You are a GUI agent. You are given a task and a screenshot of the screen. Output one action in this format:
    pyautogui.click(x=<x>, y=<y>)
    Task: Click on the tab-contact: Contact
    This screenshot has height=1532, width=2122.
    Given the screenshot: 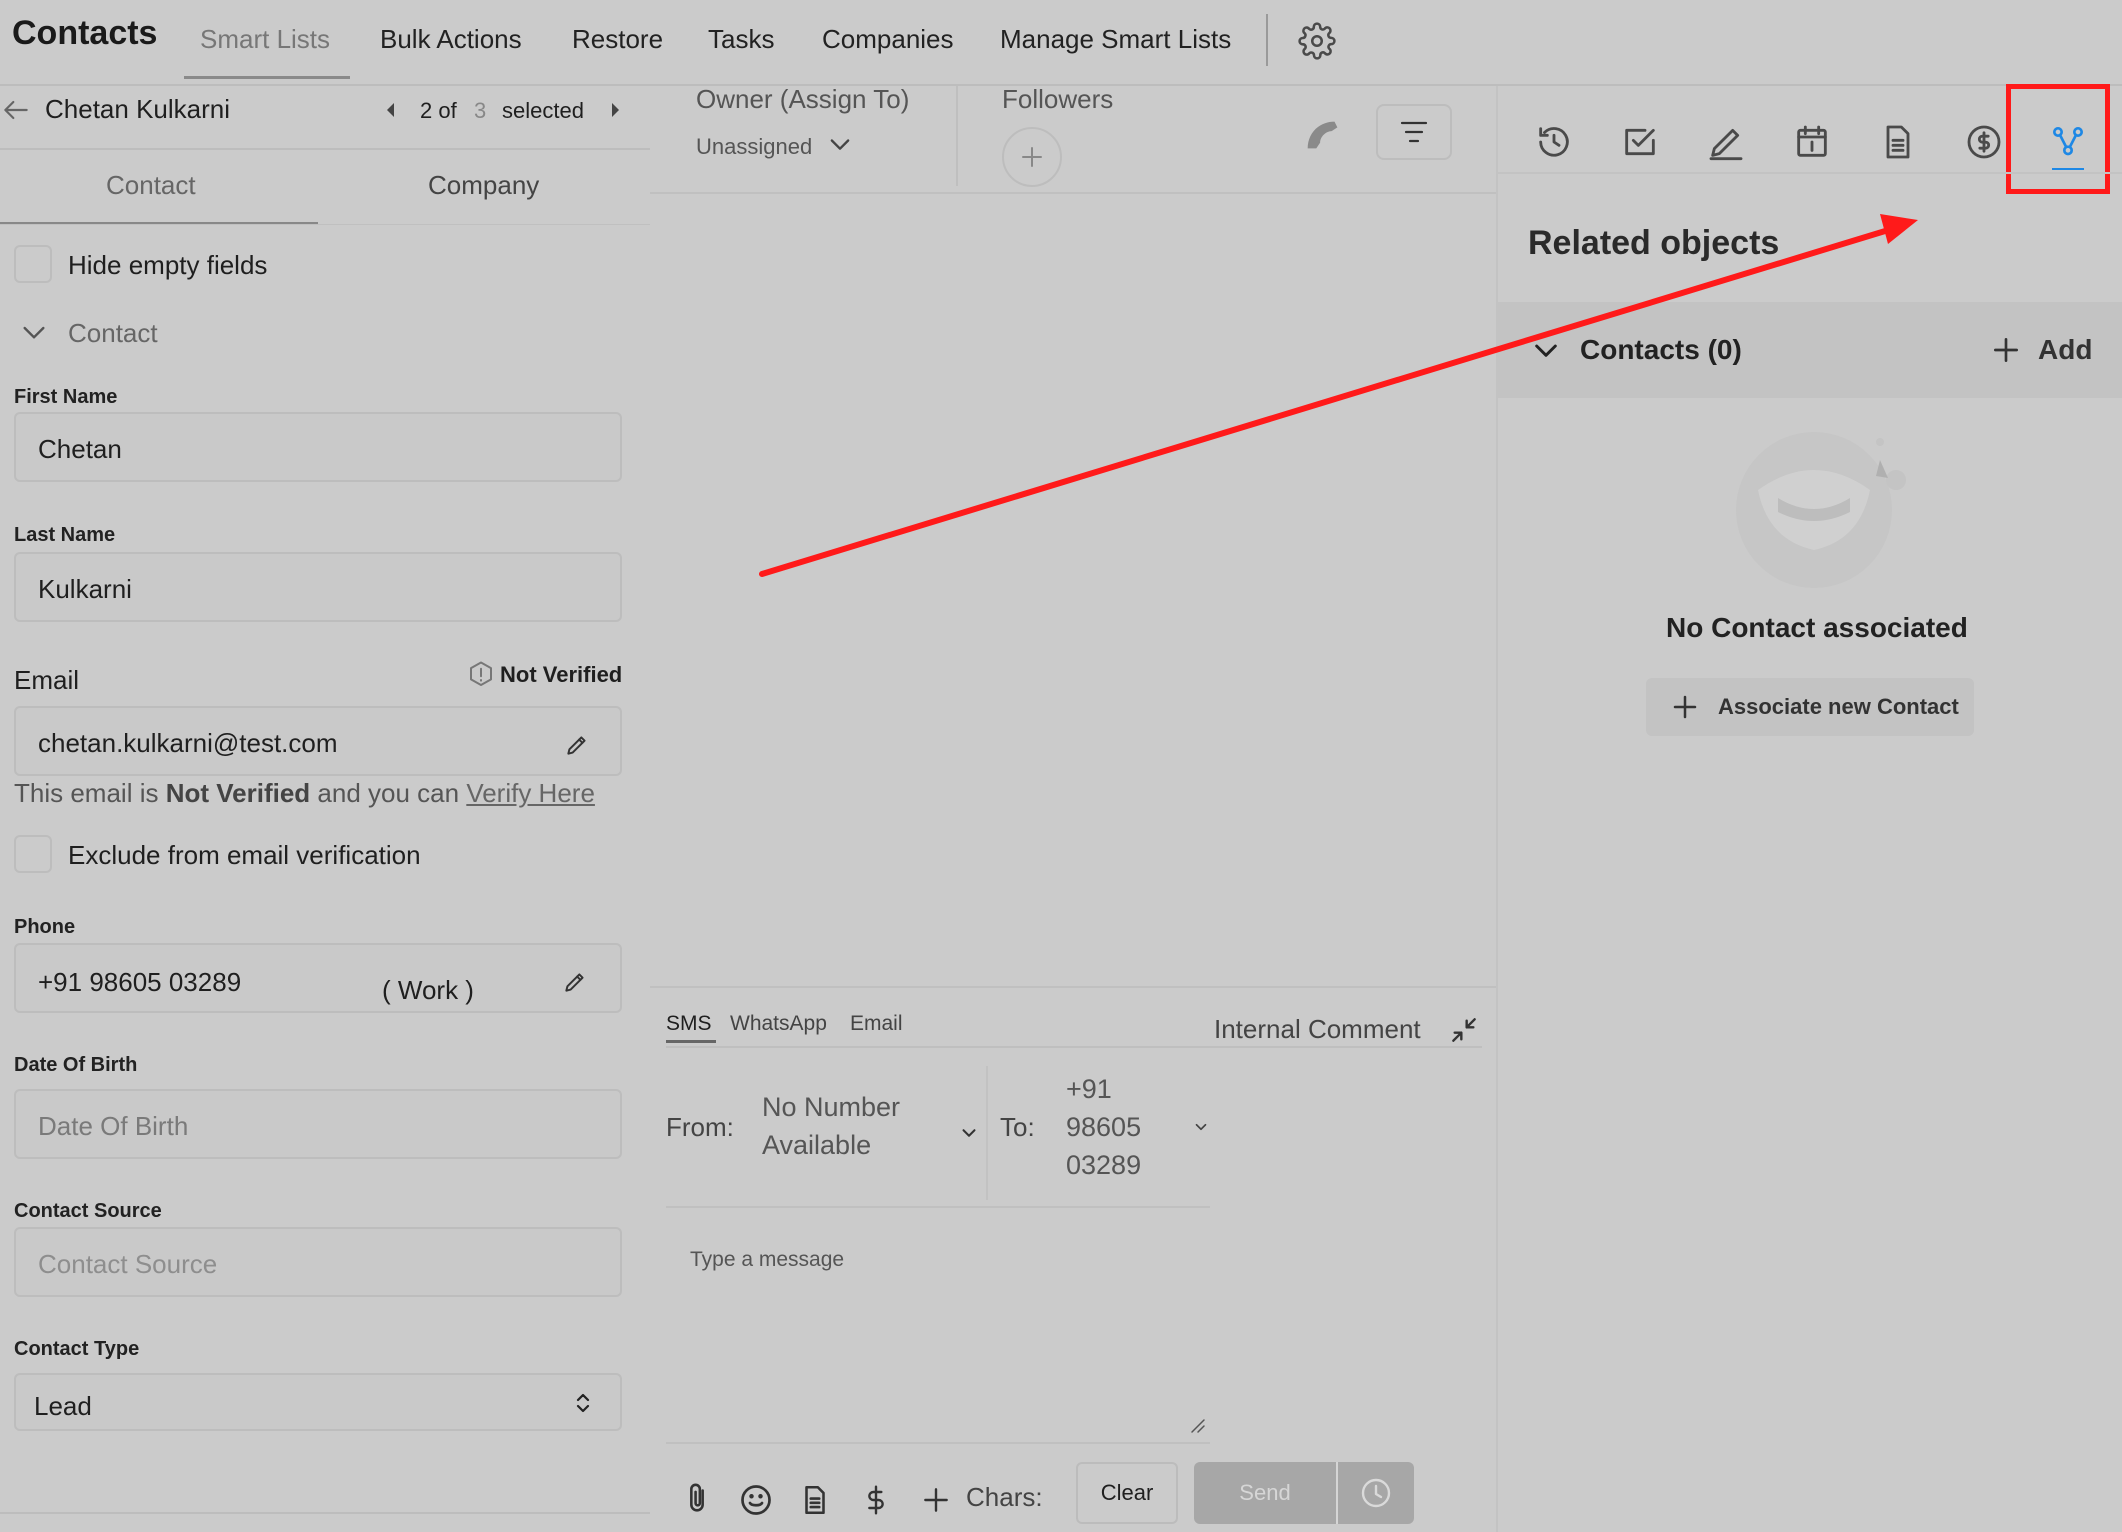 What is the action you would take?
    pyautogui.click(x=151, y=185)
    